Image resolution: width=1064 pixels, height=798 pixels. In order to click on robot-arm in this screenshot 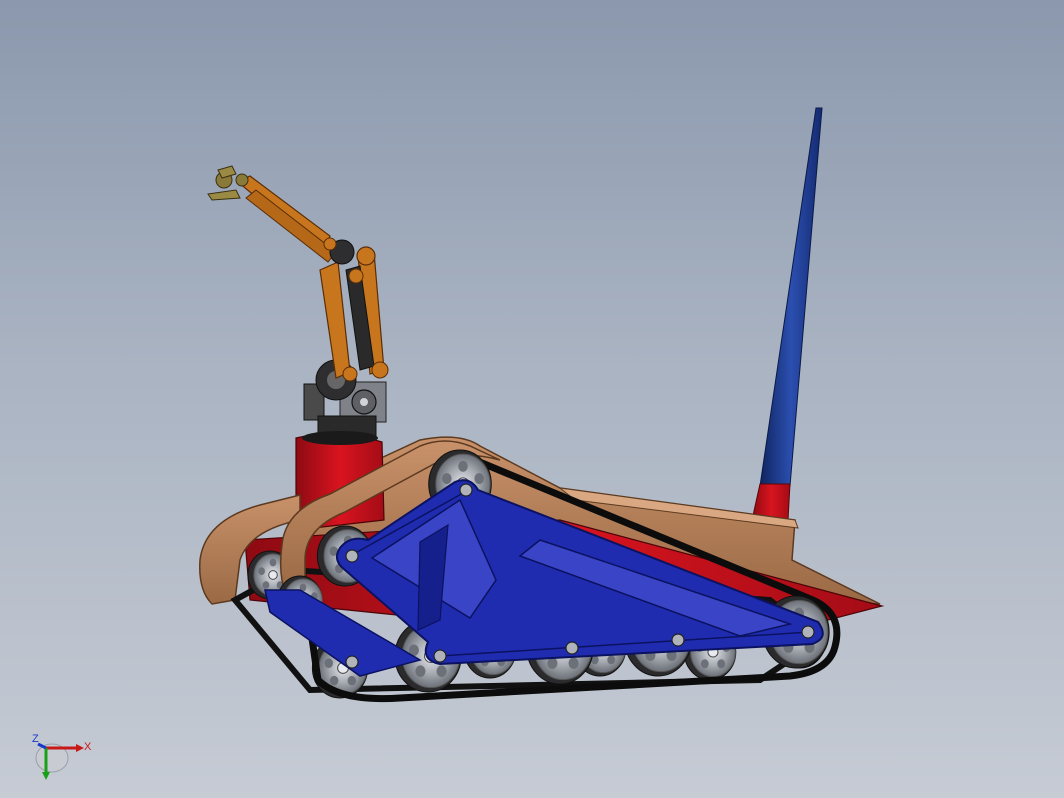, I will do `click(312, 278)`.